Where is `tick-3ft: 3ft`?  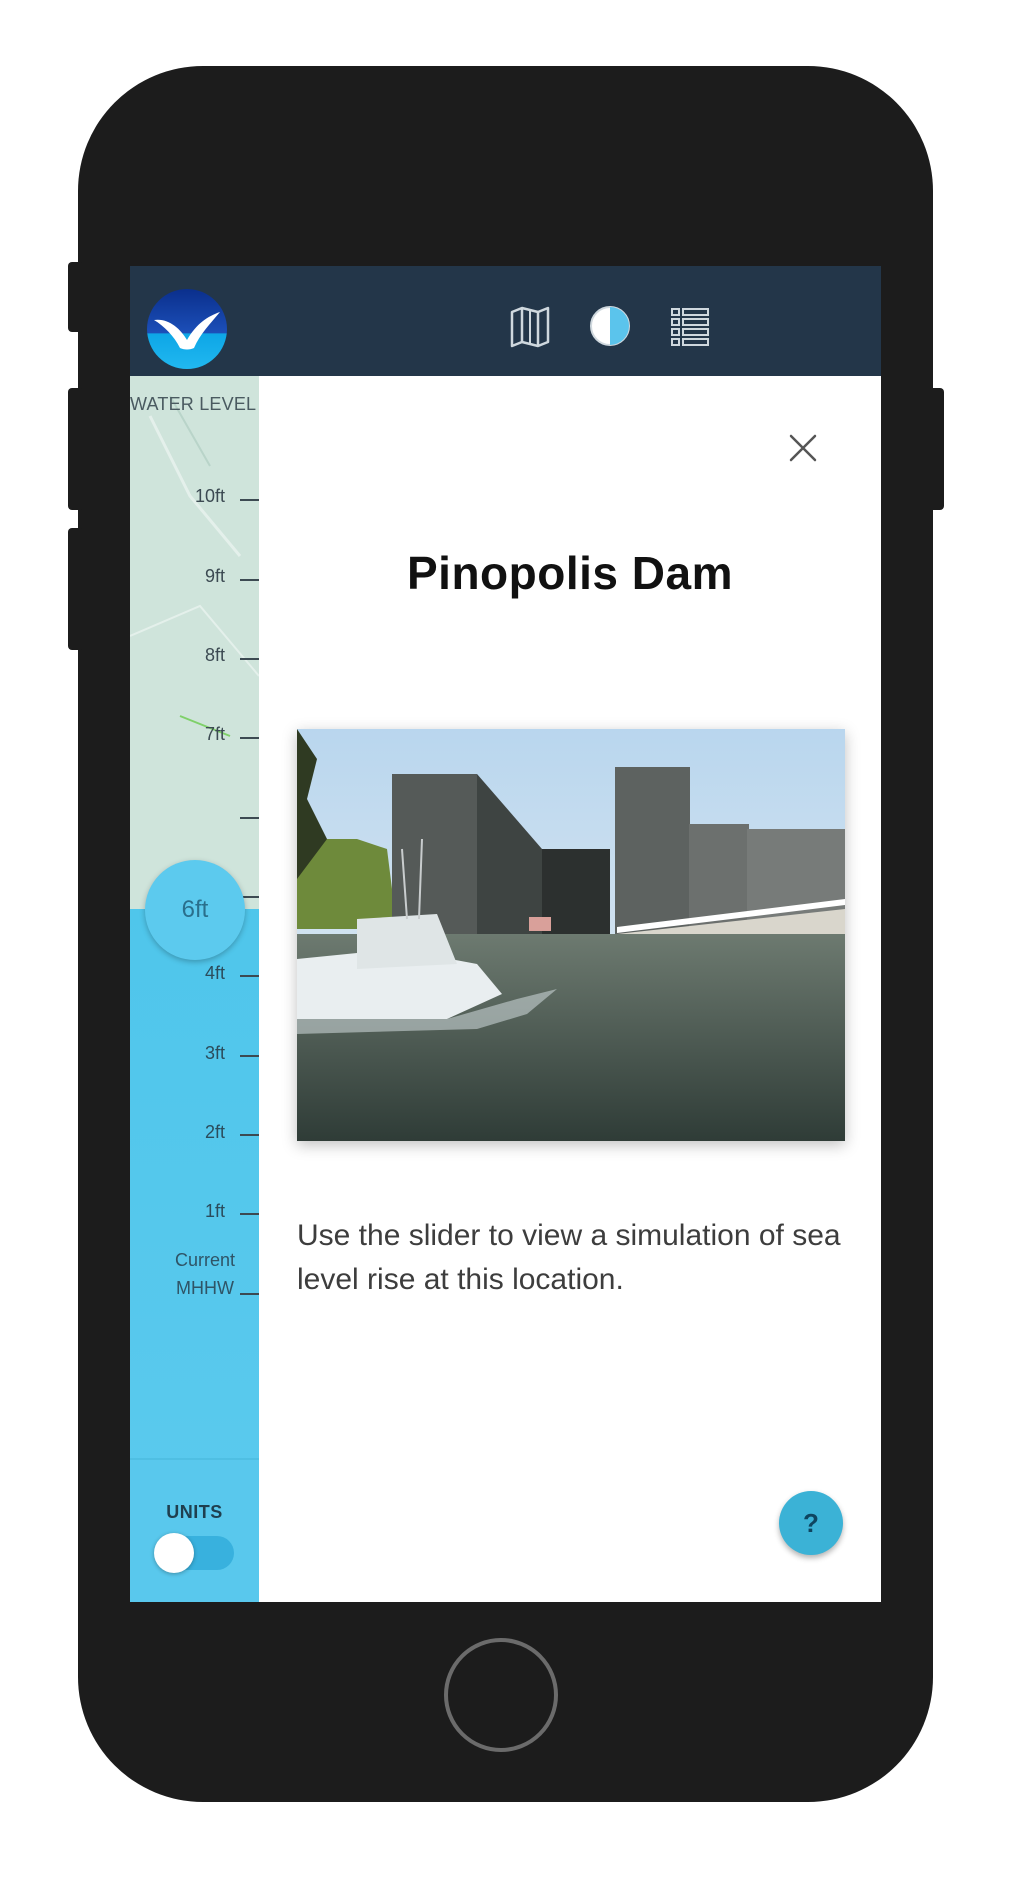
tick-3ft: 3ft is located at coordinates (214, 1053).